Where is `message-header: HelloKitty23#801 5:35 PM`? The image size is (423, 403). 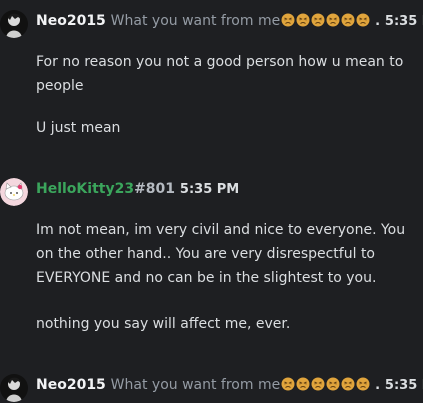
message-header: HelloKitty23#801 5:35 PM is located at coordinates (211, 189).